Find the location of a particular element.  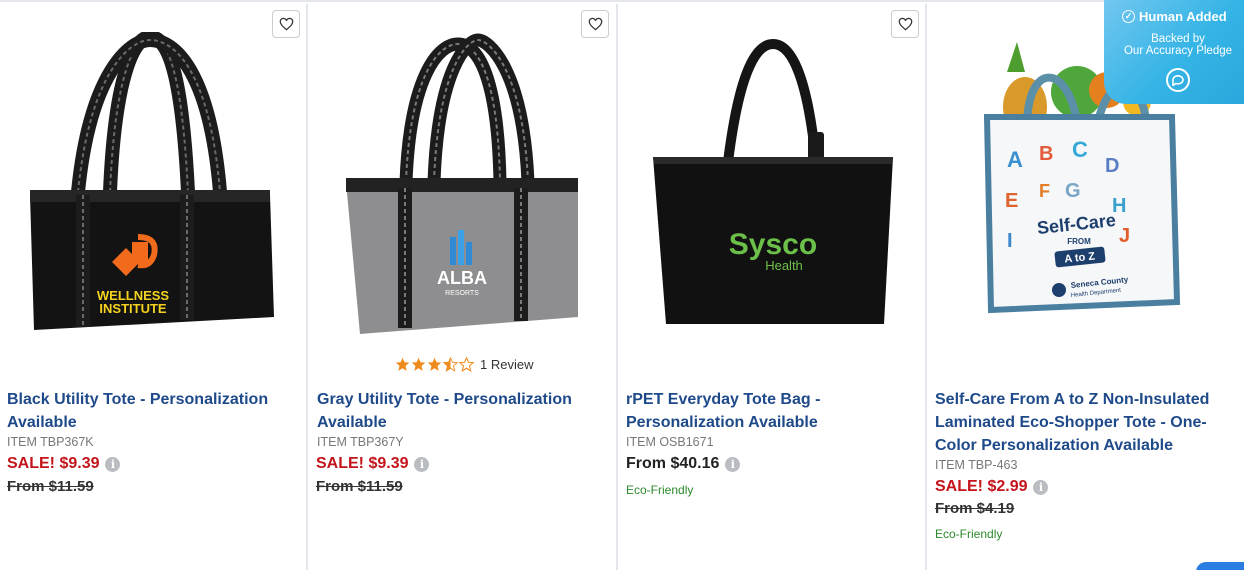

chat-bubble-icon is located at coordinates (1178, 80).